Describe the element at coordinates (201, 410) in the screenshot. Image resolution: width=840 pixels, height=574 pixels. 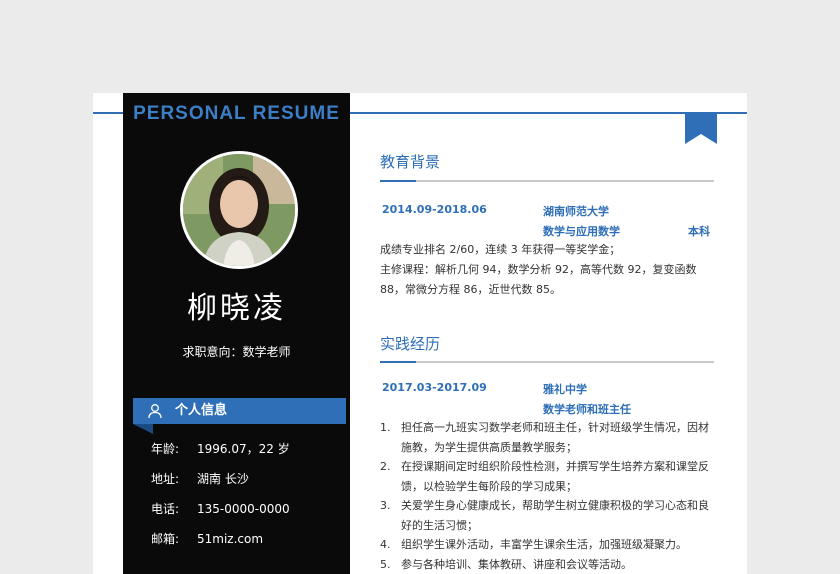
I see `personal-info-title: 个人信息` at that location.